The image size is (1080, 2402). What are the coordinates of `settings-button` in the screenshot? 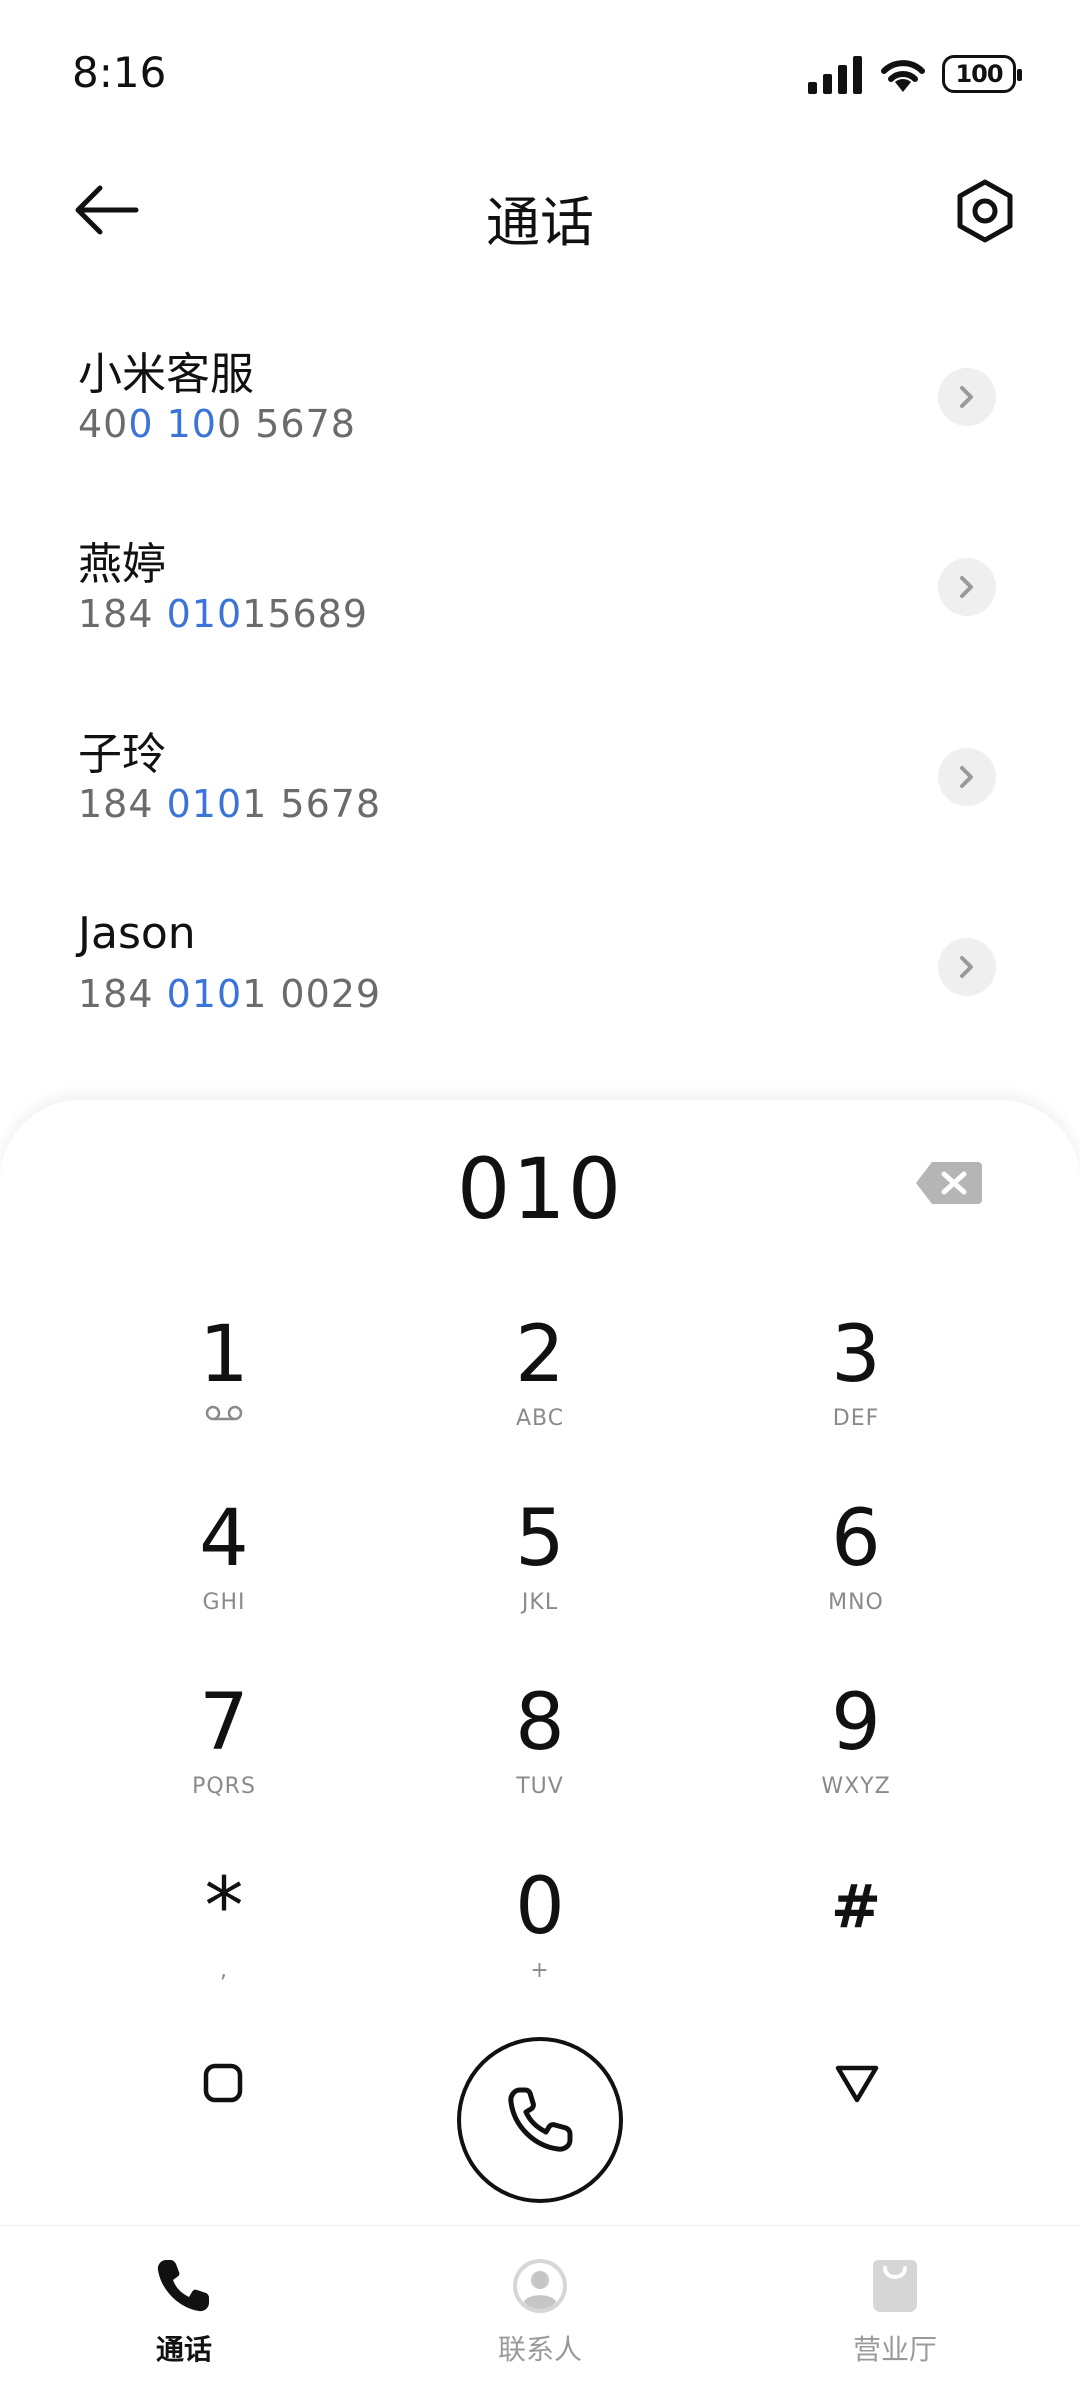 It's located at (985, 211).